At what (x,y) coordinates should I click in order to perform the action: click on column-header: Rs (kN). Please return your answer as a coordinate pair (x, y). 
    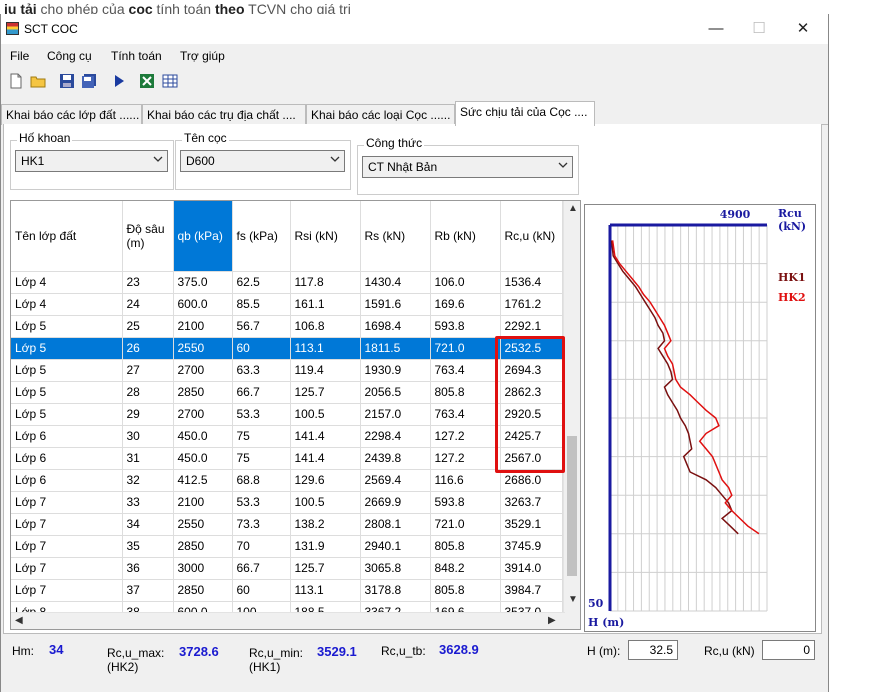
    Looking at the image, I should click on (395, 236).